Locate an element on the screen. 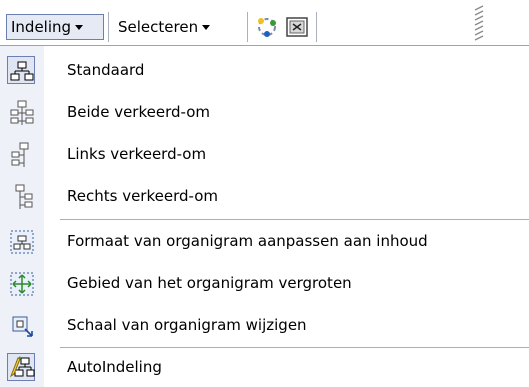 This screenshot has width=529, height=387. layout-menu-label: Indeling is located at coordinates (41, 27).